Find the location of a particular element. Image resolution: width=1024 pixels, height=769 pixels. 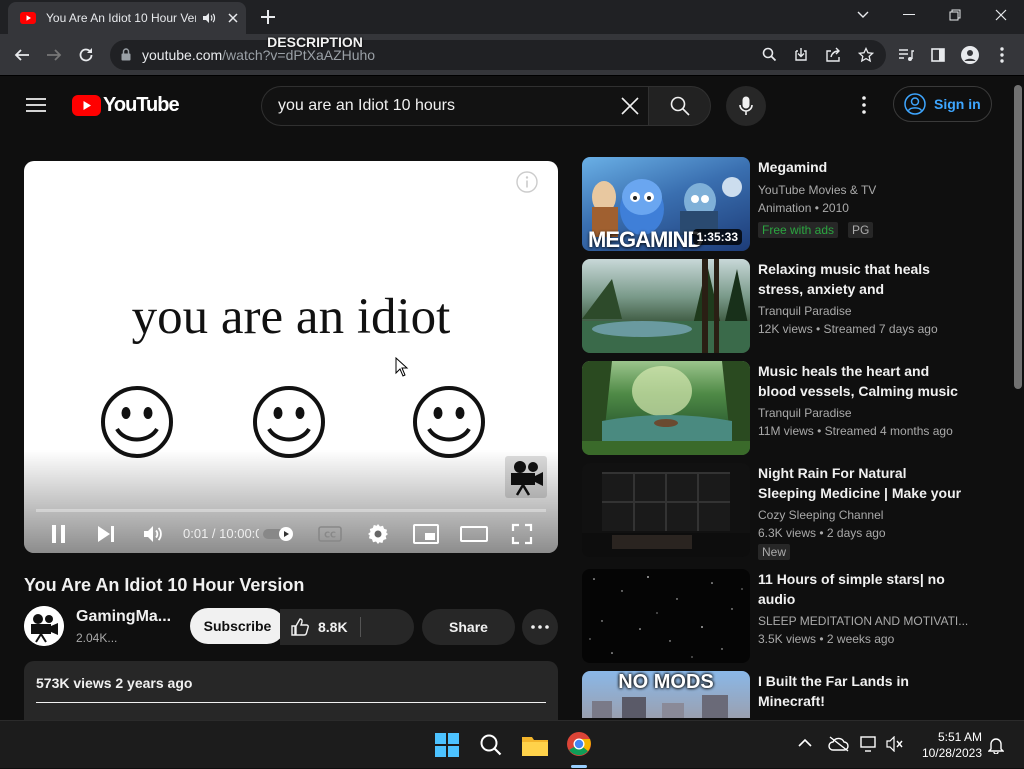

settings-gear-icon is located at coordinates (378, 534).